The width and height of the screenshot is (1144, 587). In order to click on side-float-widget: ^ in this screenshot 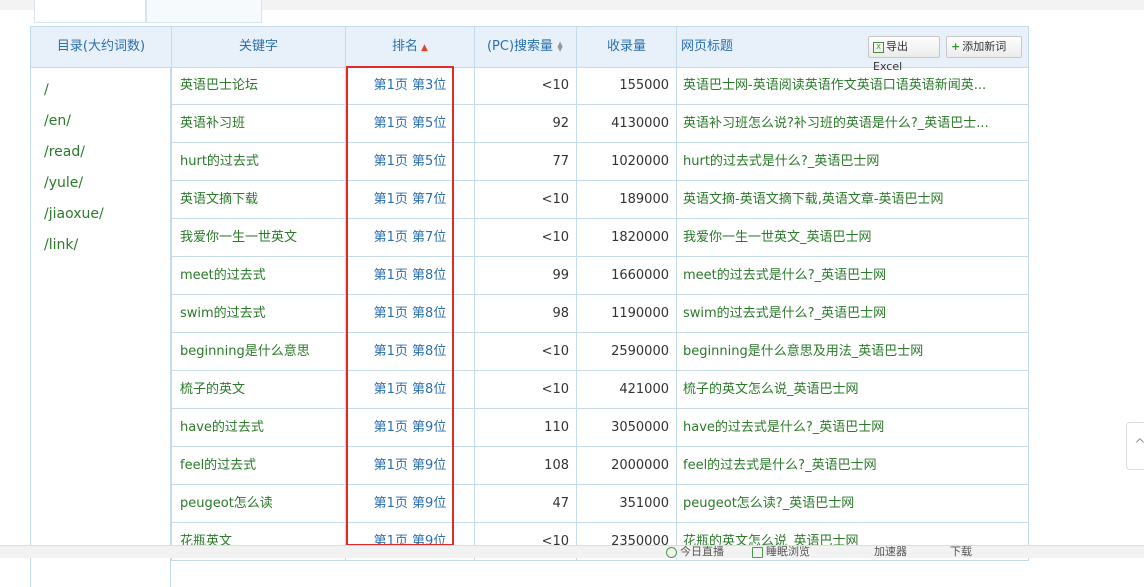, I will do `click(1135, 446)`.